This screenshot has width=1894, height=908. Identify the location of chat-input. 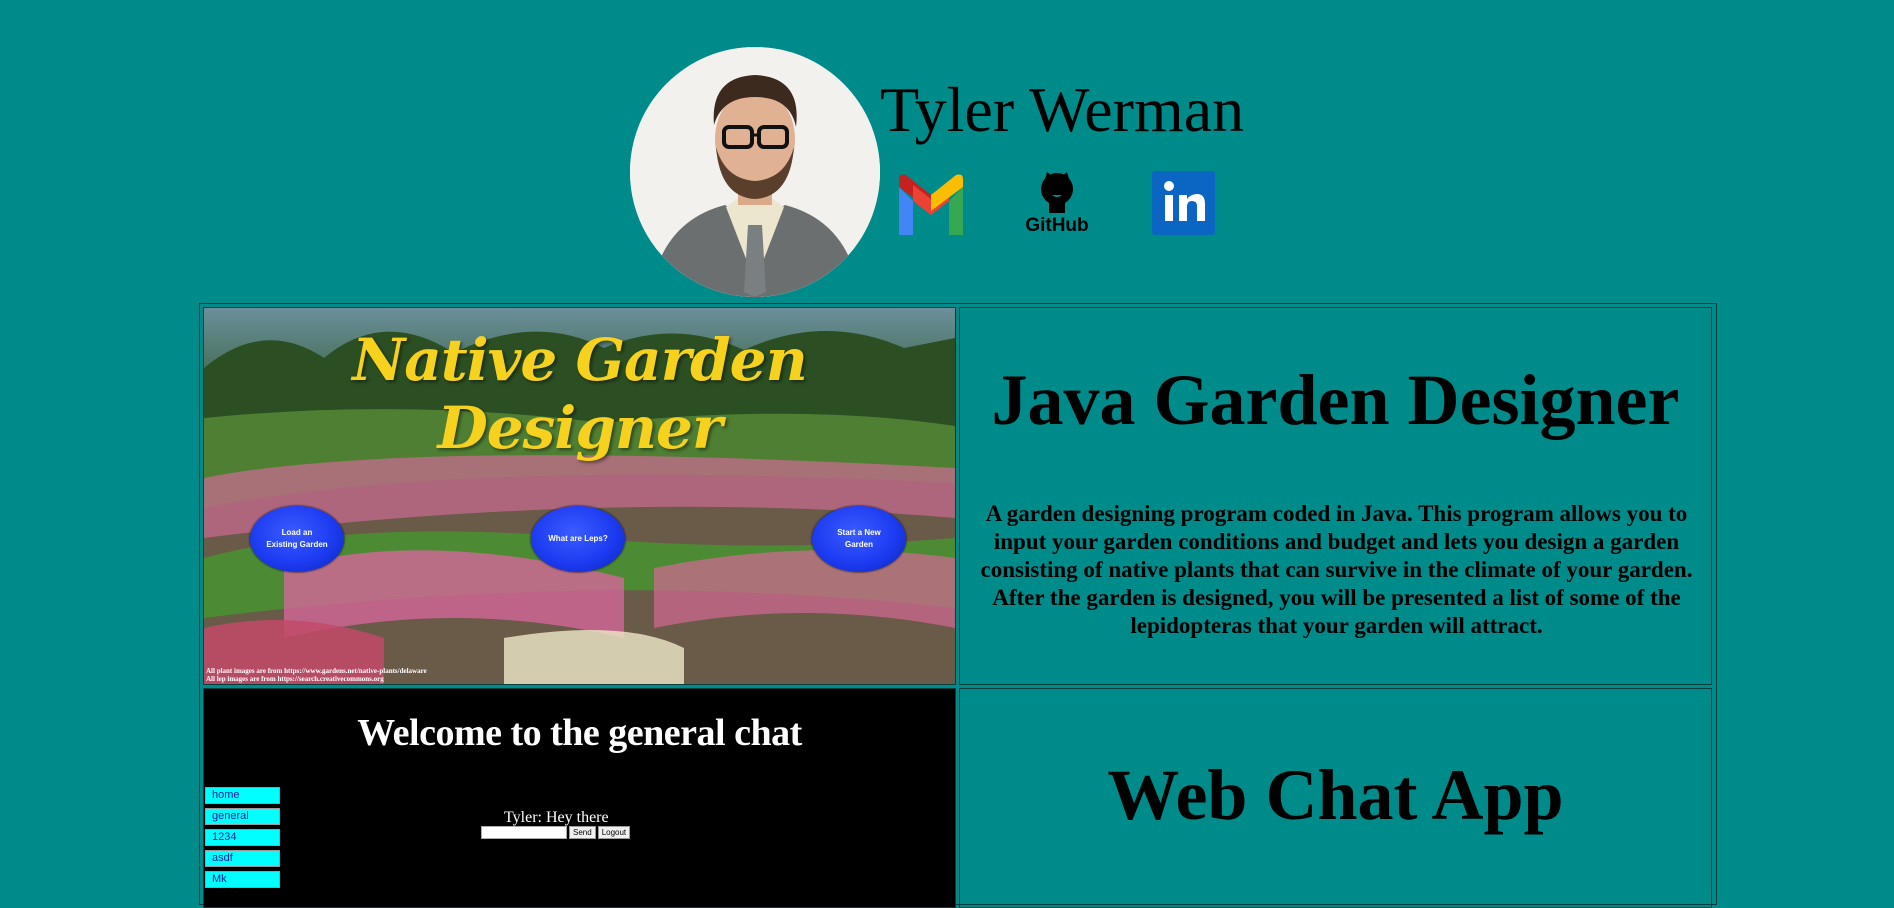
(524, 832).